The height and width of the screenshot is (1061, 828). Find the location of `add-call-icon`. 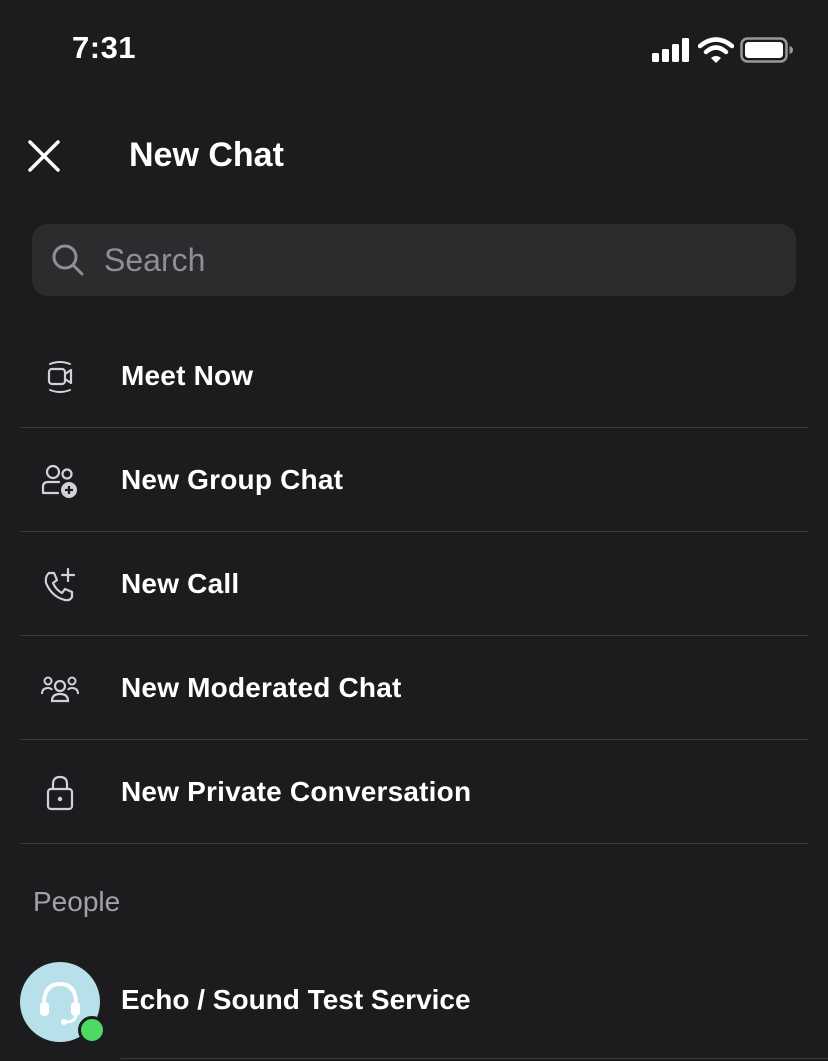

add-call-icon is located at coordinates (60, 584).